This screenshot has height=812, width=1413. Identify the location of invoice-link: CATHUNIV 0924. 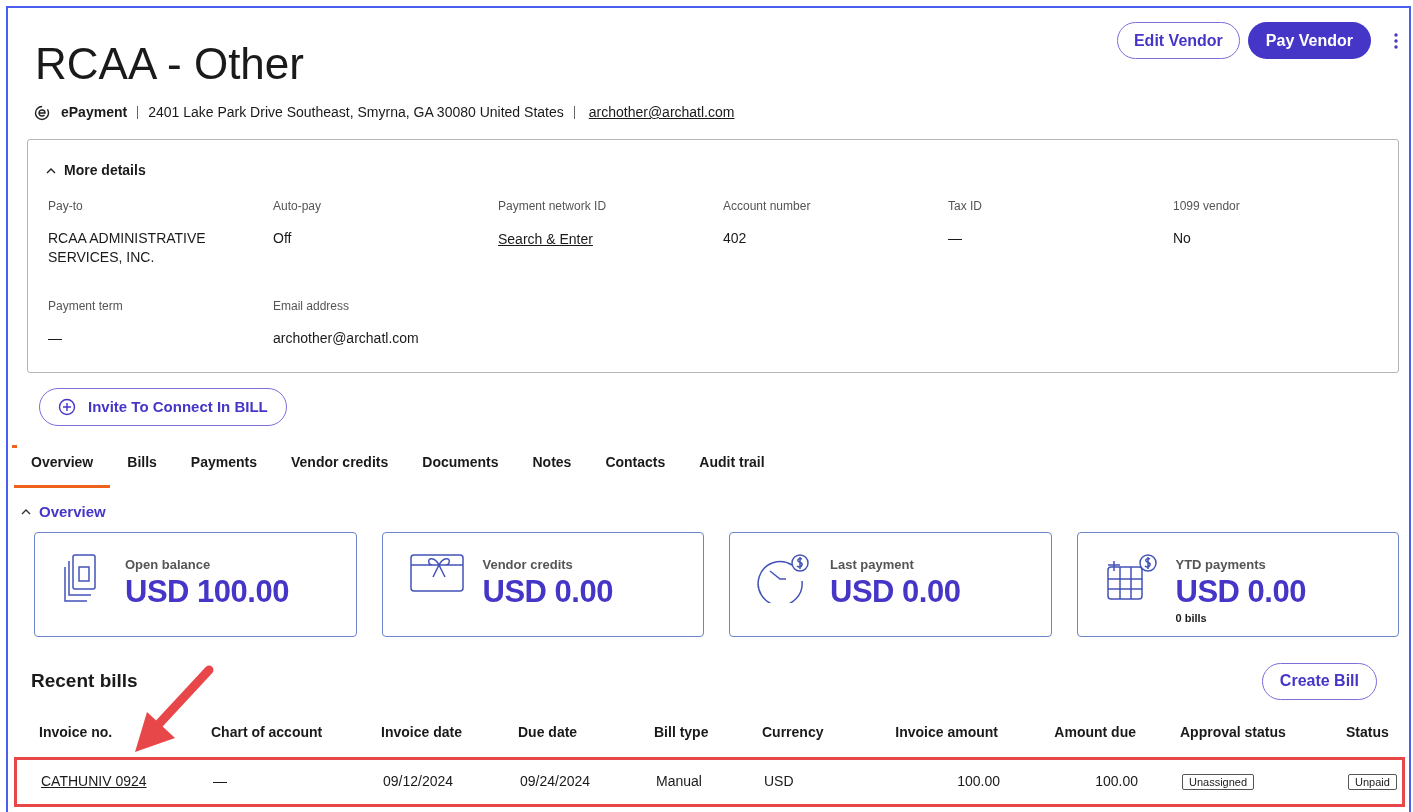
(94, 781).